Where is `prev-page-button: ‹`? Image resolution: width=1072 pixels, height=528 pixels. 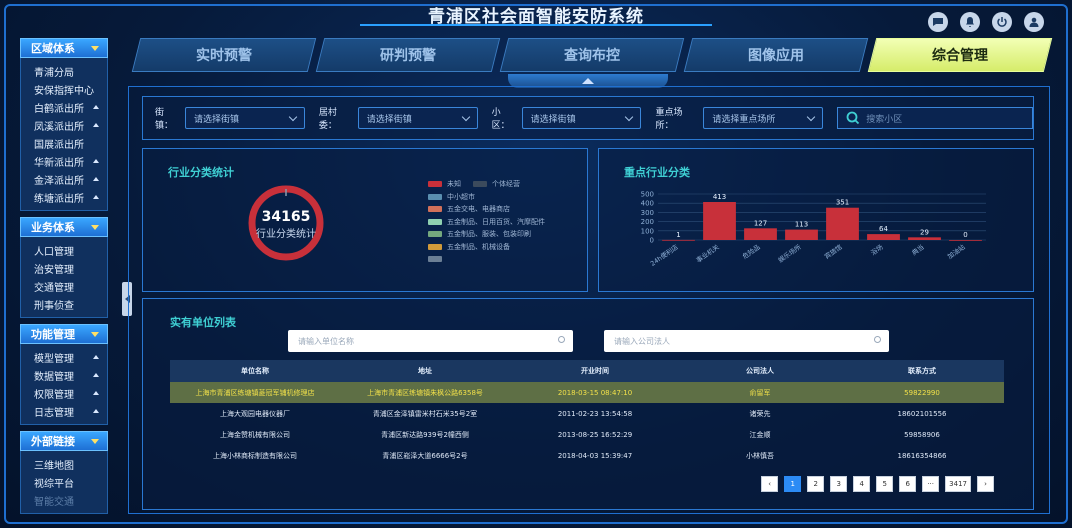
prev-page-button: ‹ is located at coordinates (770, 484).